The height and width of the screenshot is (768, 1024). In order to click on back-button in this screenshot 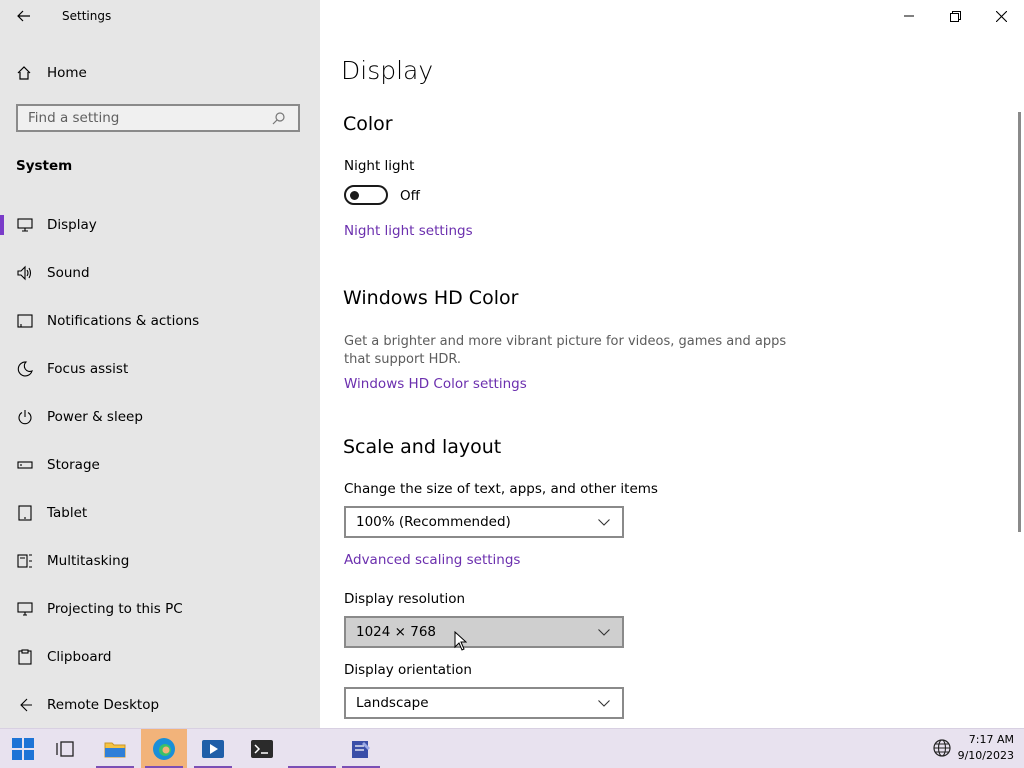, I will do `click(24, 16)`.